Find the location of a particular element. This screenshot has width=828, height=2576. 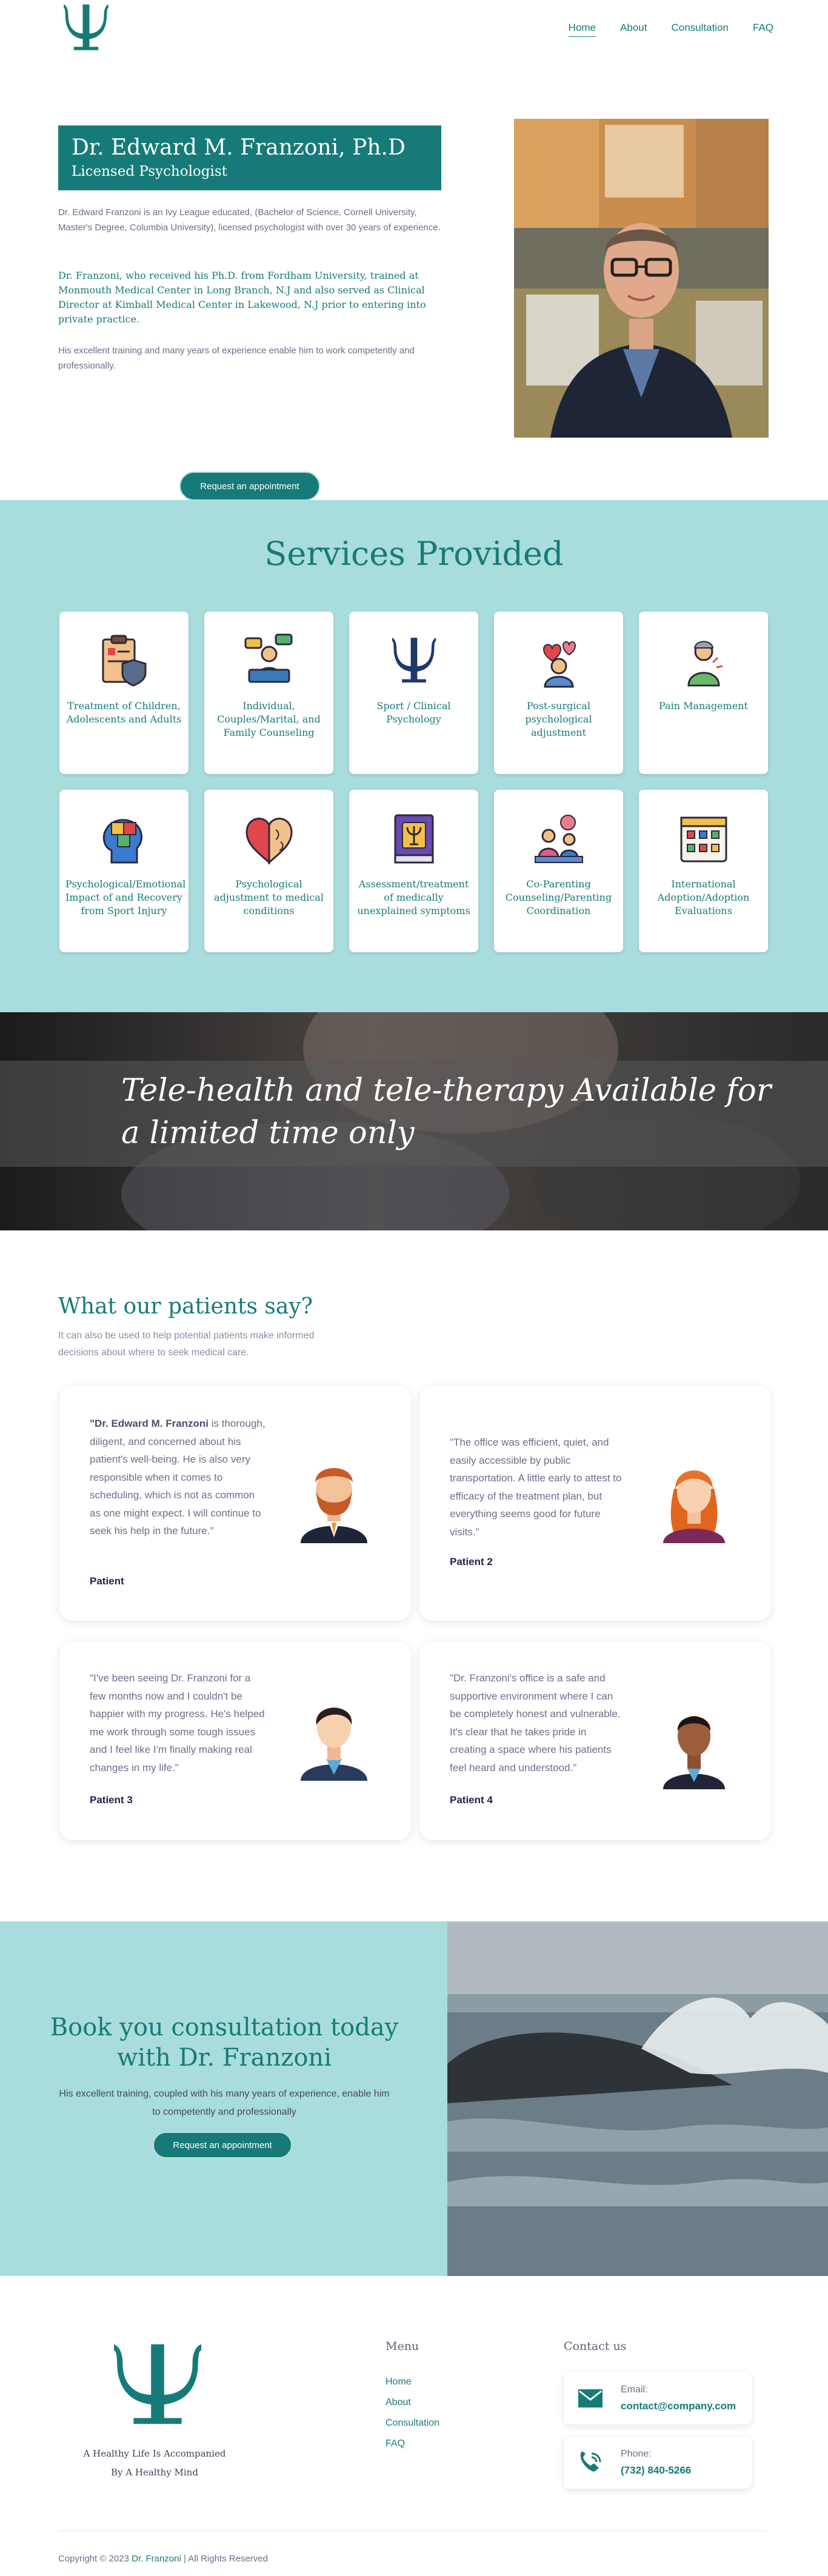

footer-link-faq: FAQ is located at coordinates (412, 2444).